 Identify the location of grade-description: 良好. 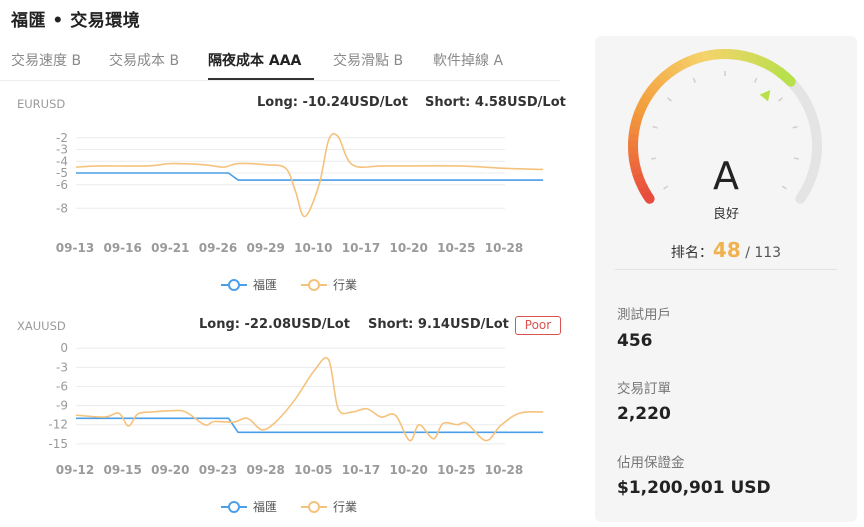
(725, 214).